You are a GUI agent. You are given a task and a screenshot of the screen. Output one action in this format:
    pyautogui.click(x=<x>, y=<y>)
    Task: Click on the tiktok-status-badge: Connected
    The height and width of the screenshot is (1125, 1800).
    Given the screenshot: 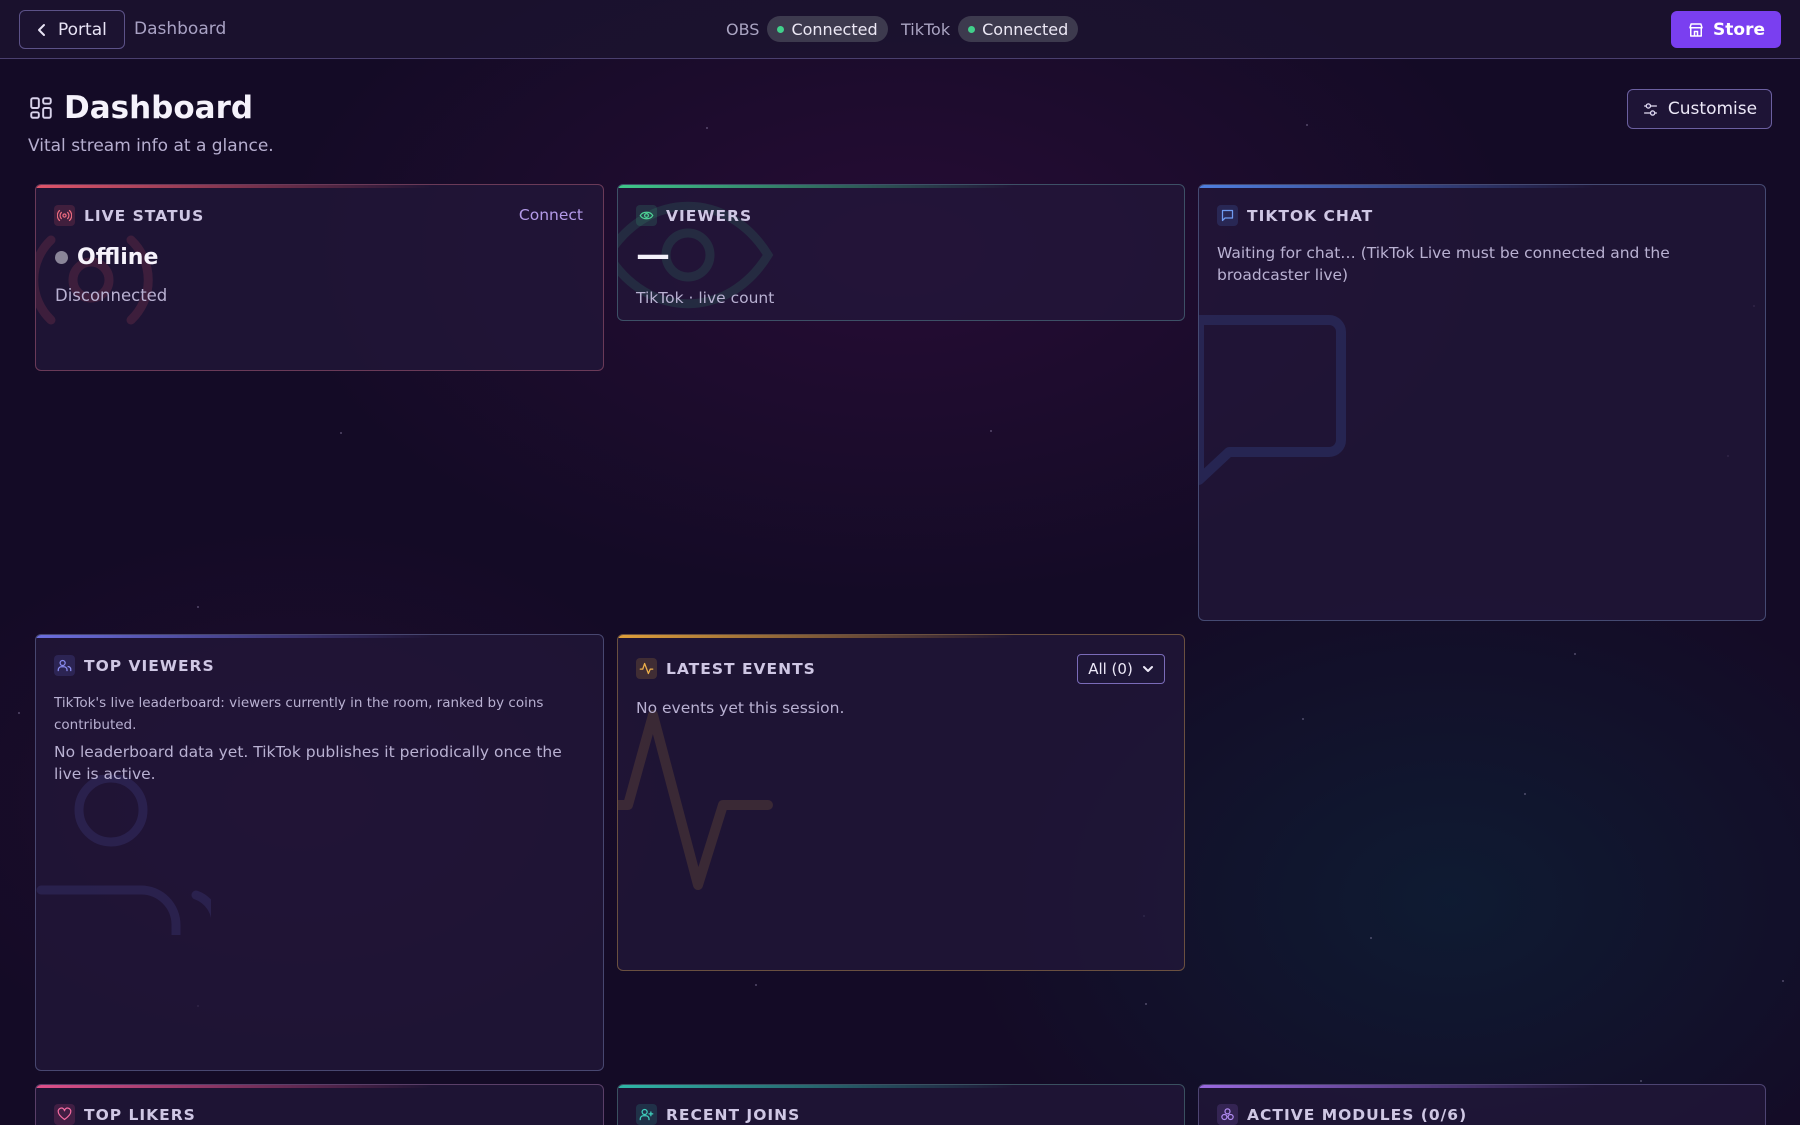 What is the action you would take?
    pyautogui.click(x=1018, y=29)
    